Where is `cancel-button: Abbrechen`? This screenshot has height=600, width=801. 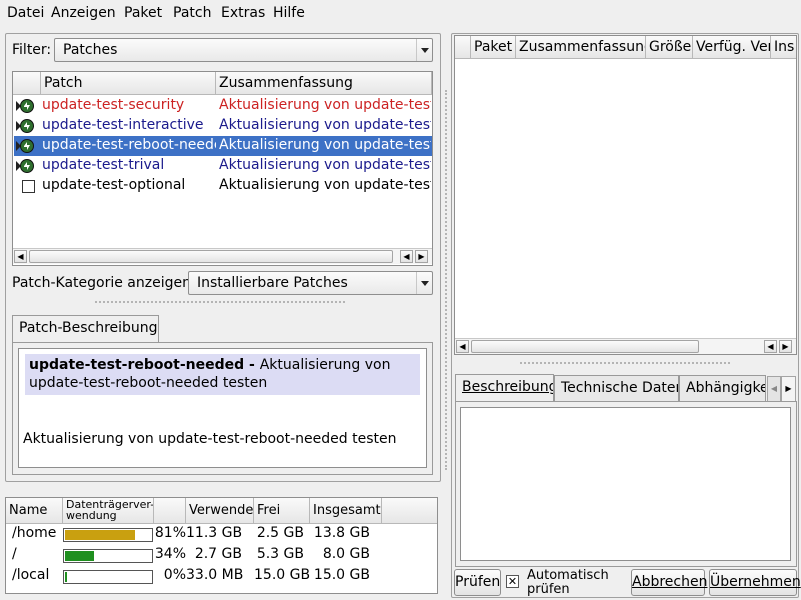 cancel-button: Abbrechen is located at coordinates (669, 582).